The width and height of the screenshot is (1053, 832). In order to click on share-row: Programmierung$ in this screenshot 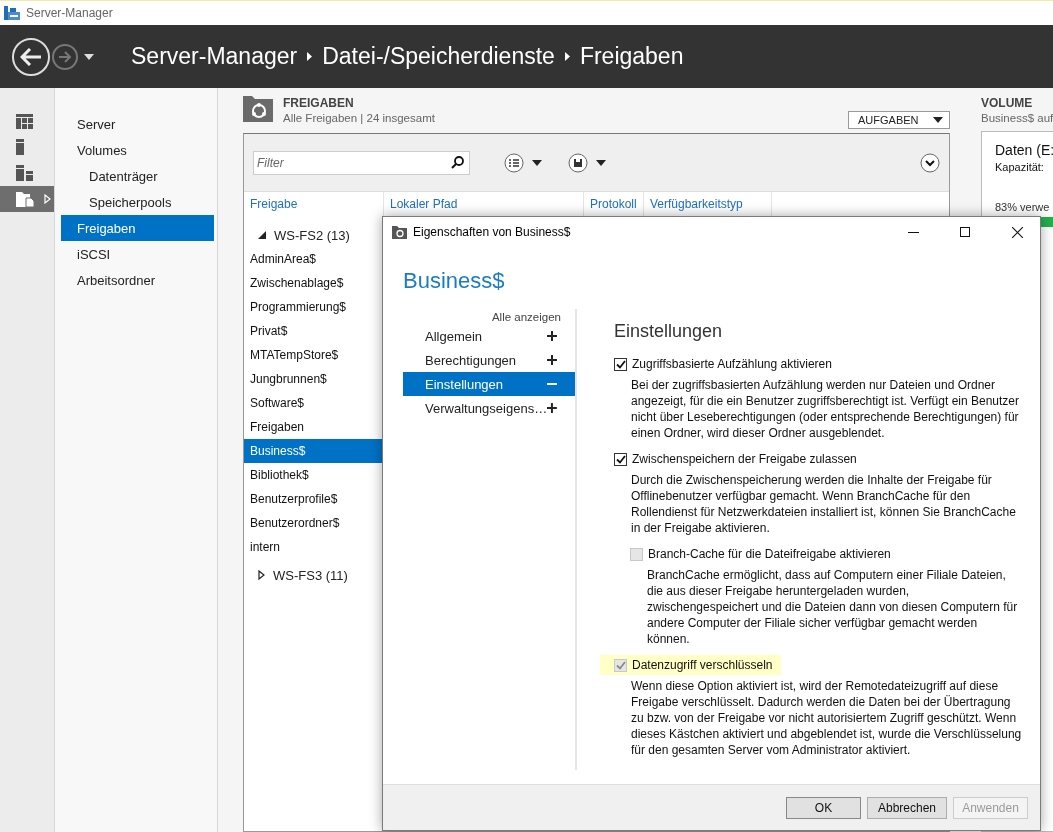, I will do `click(313, 307)`.